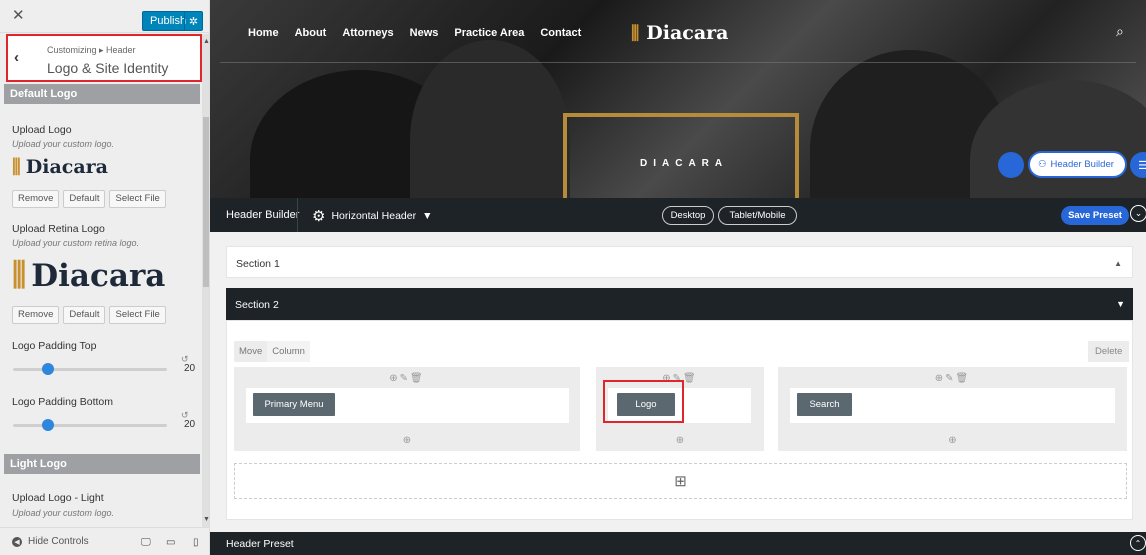 The height and width of the screenshot is (555, 1146). What do you see at coordinates (688, 215) in the screenshot?
I see `desktop-button: Desktop` at bounding box center [688, 215].